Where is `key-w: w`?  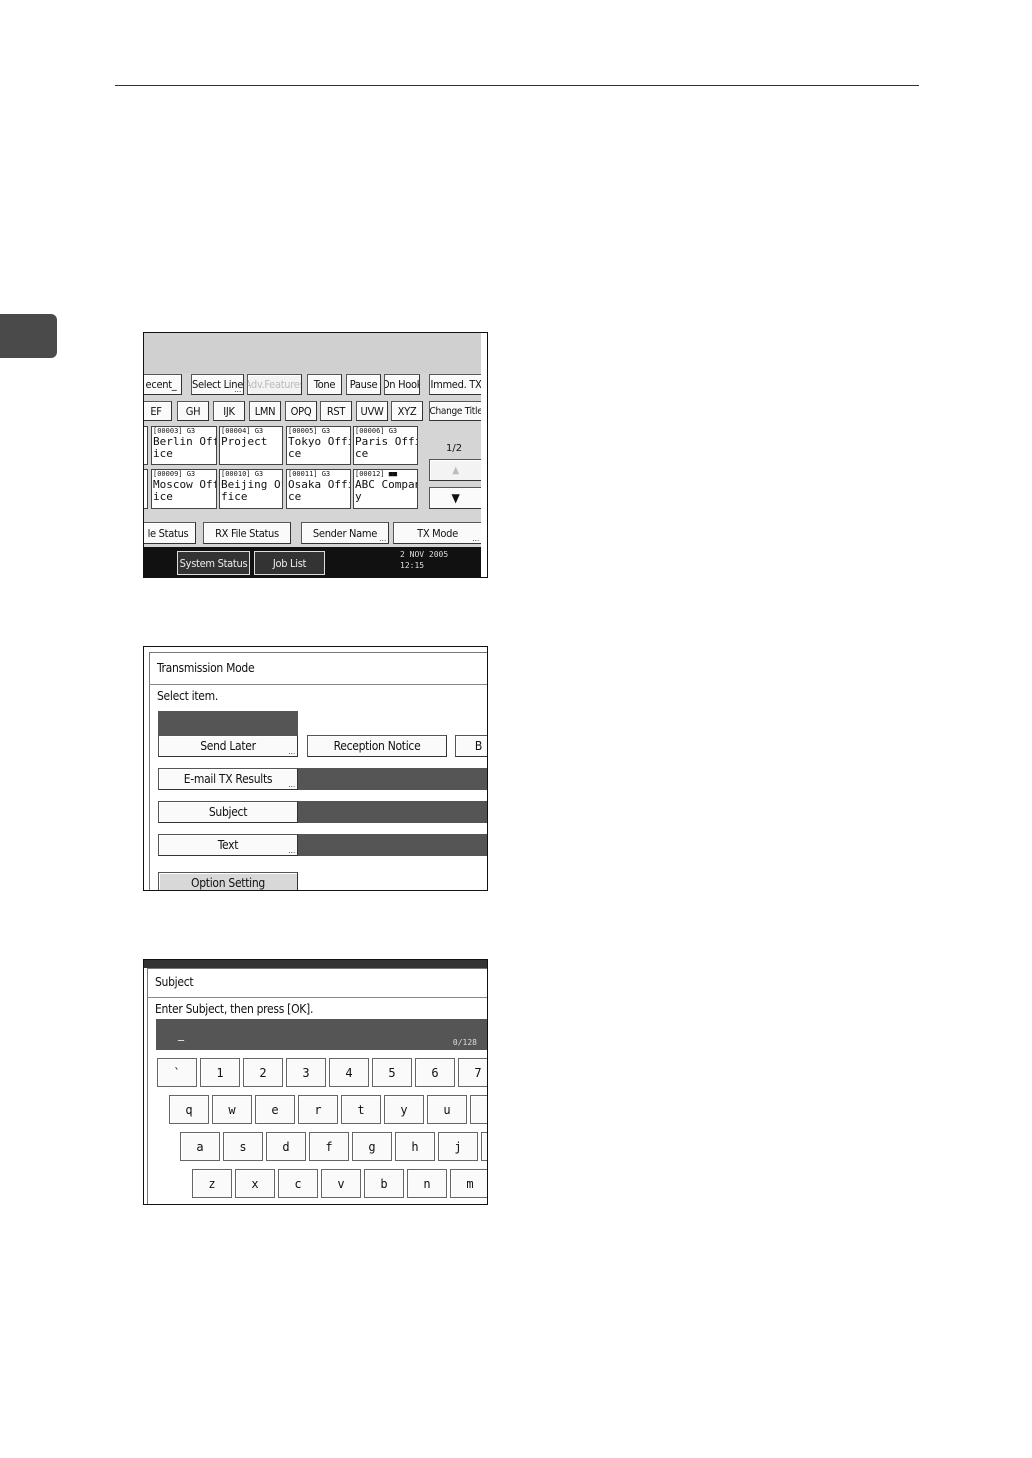 key-w: w is located at coordinates (232, 1109).